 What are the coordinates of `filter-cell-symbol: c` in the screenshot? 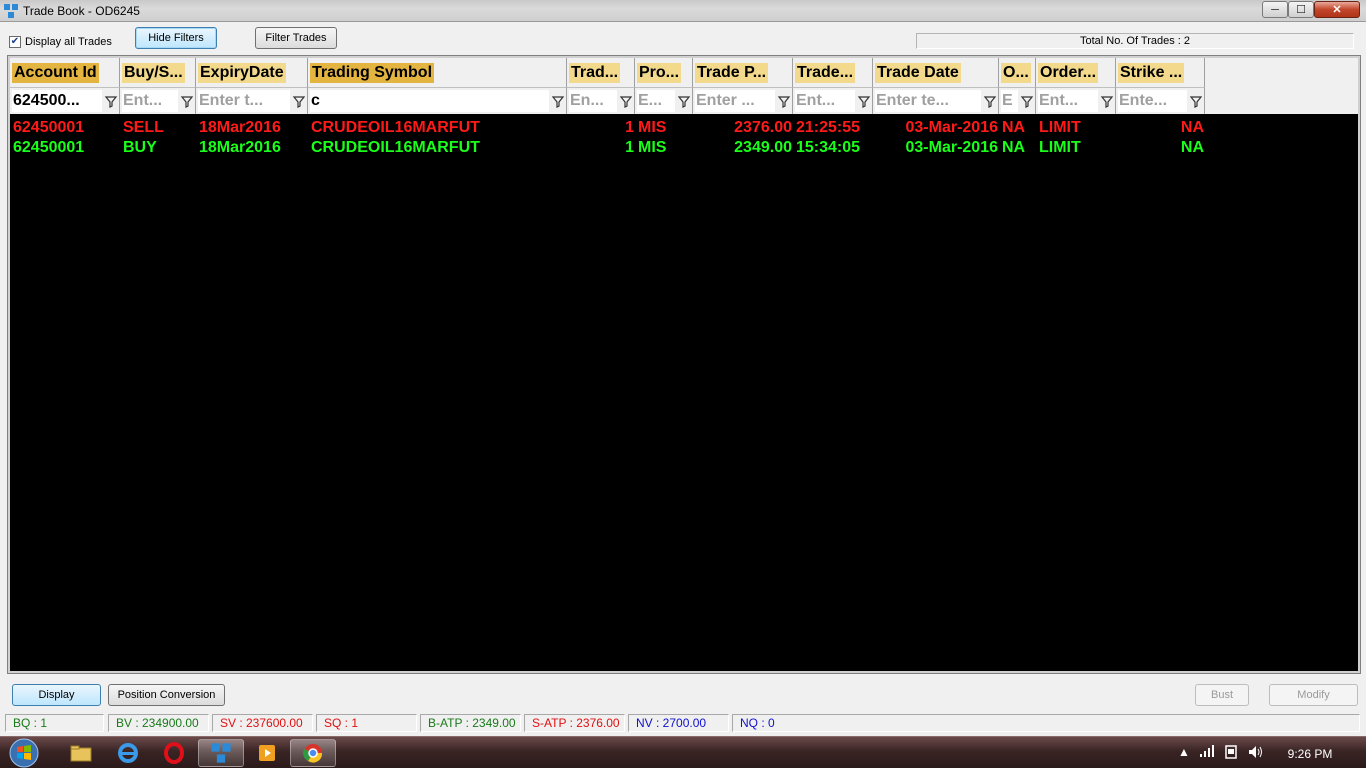 It's located at (437, 101).